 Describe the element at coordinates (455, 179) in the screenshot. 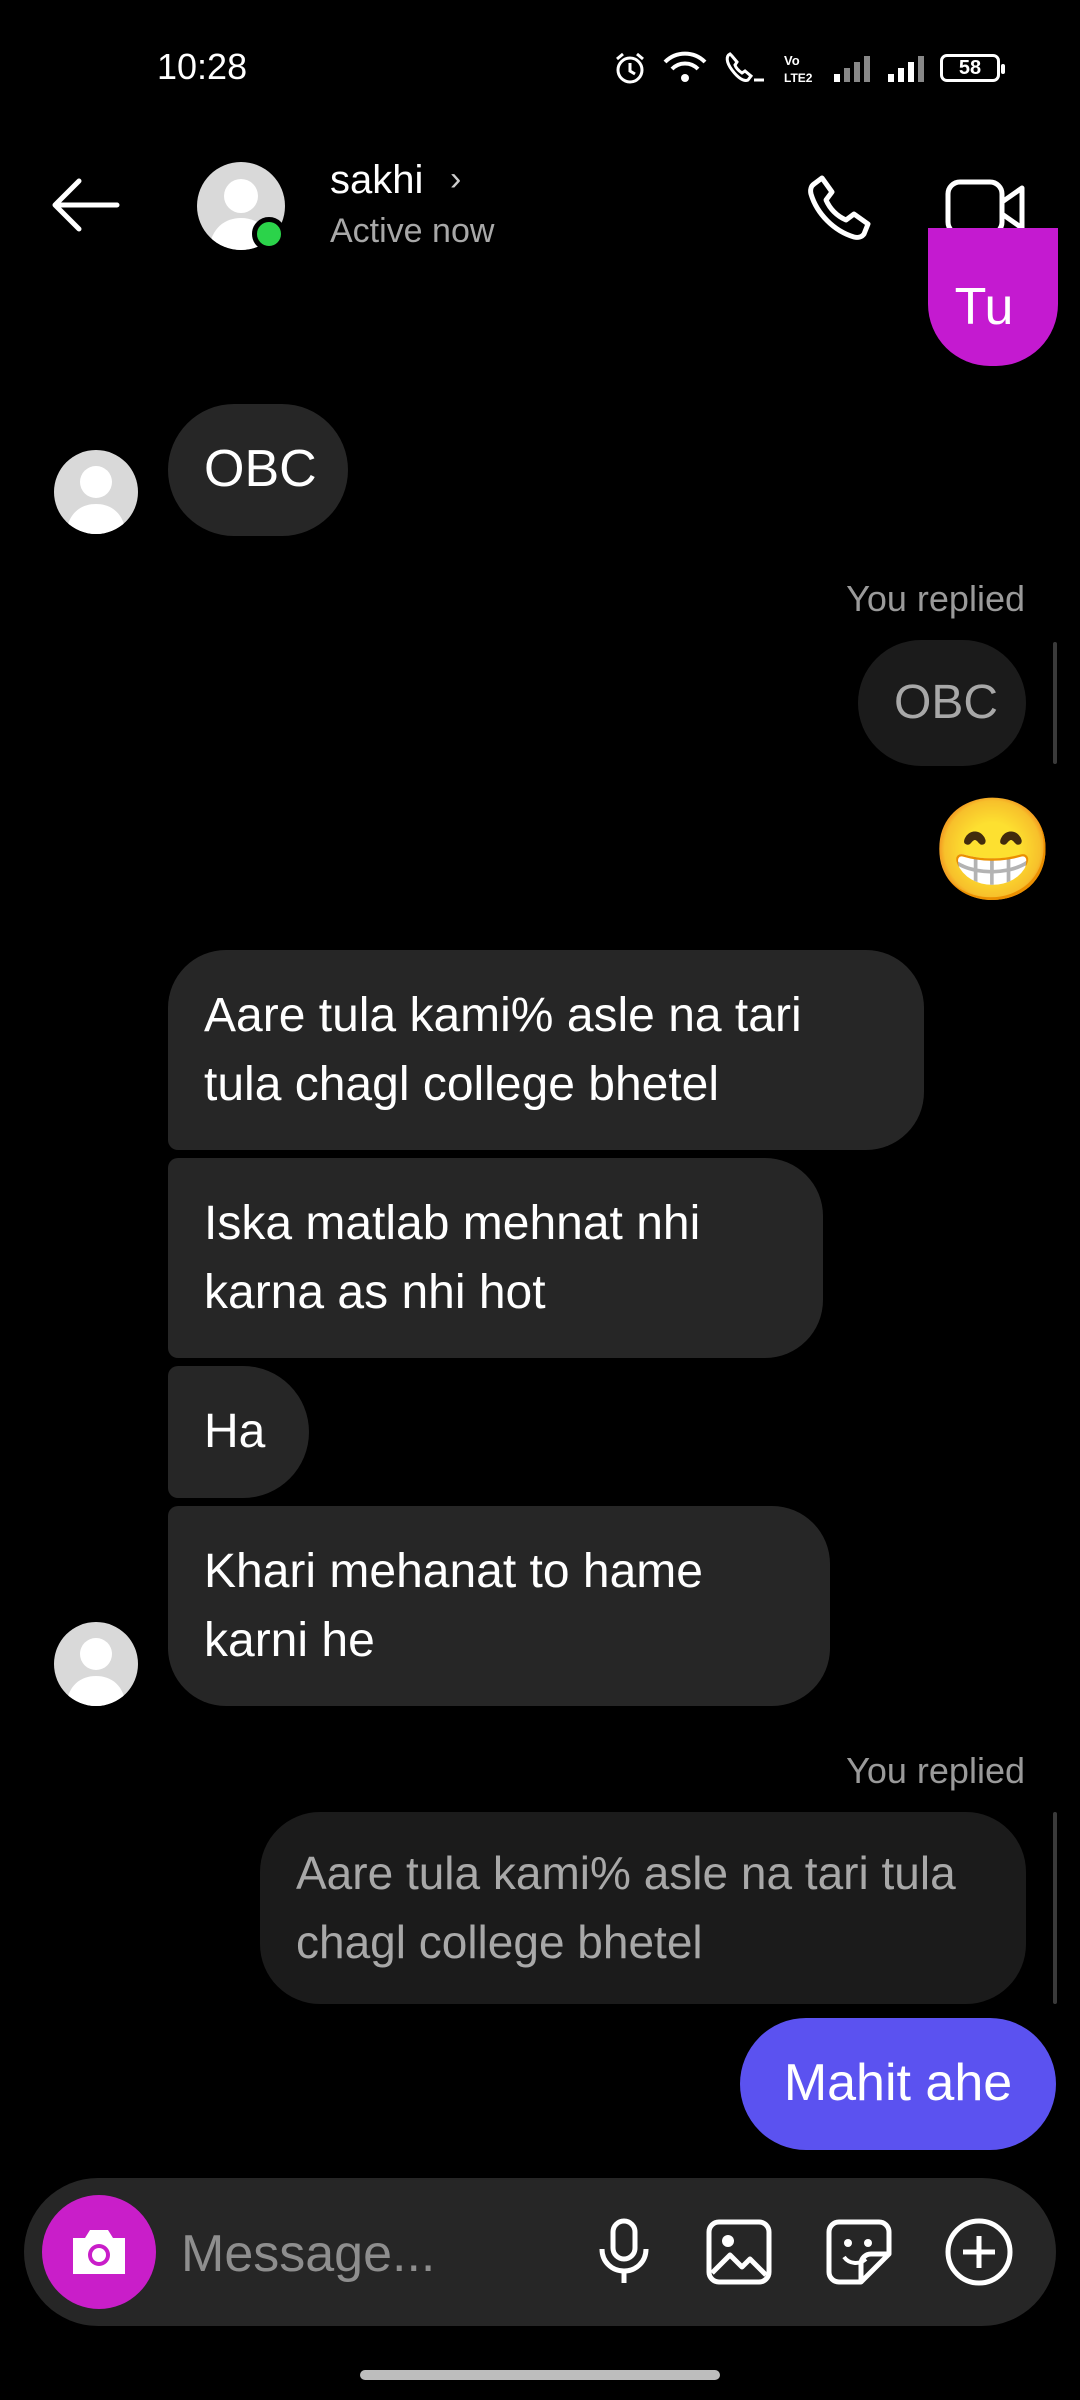

I see `chevron-right-icon: ›` at that location.